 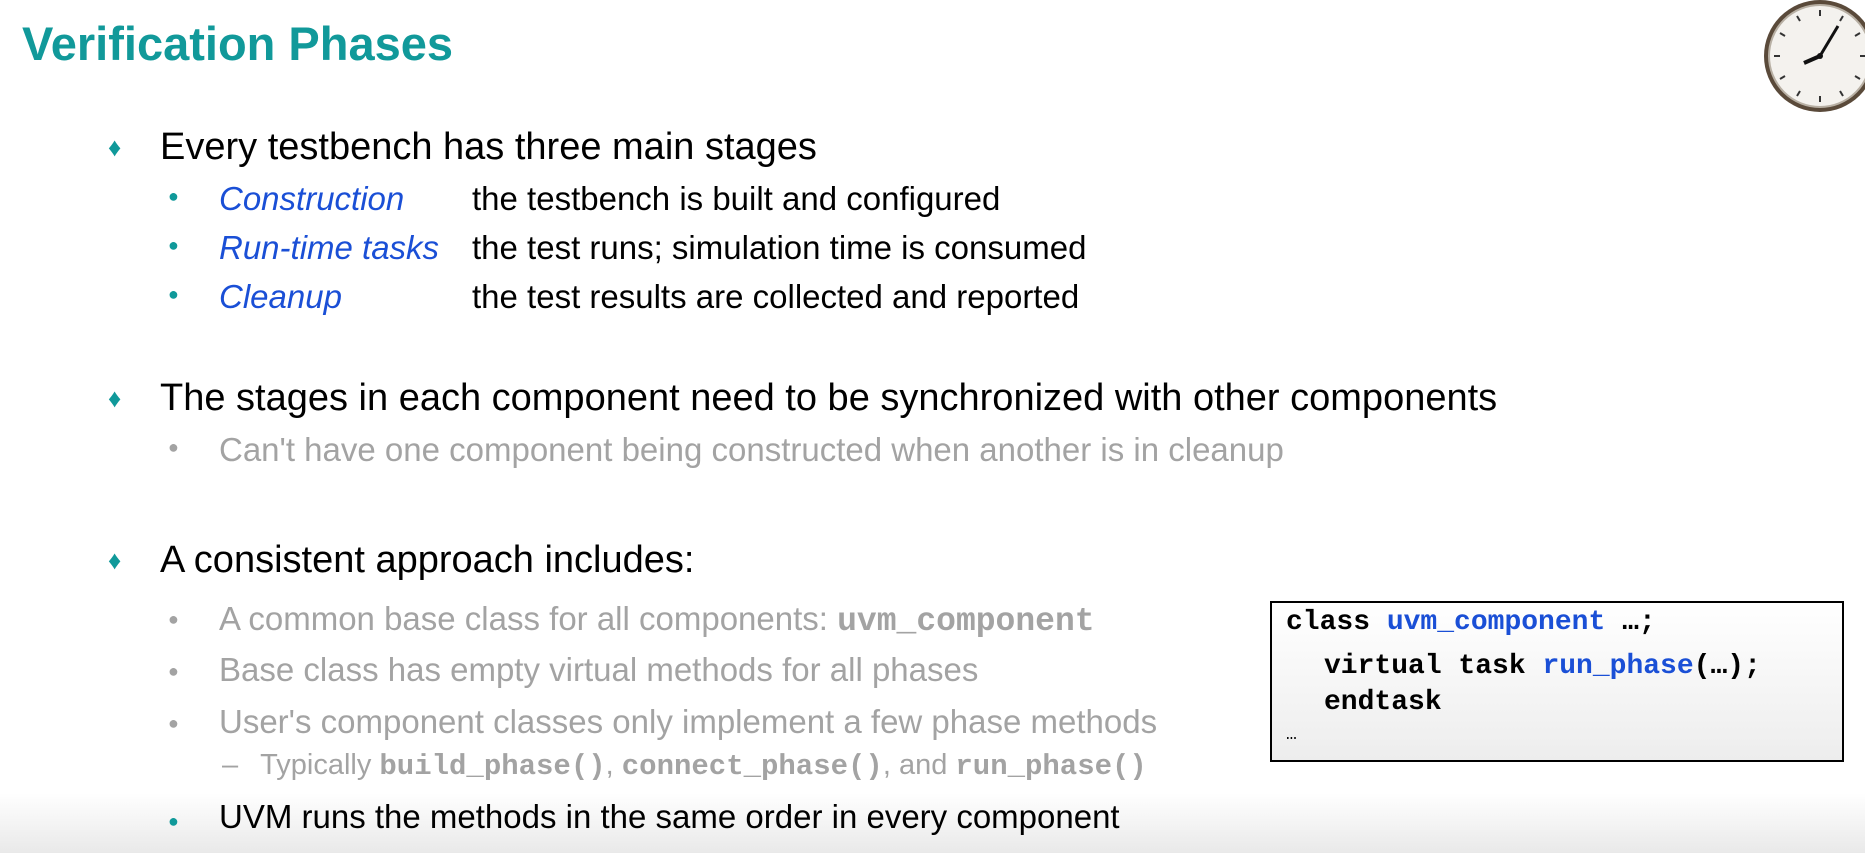 I want to click on sub-item-text: Typically, so click(x=320, y=765).